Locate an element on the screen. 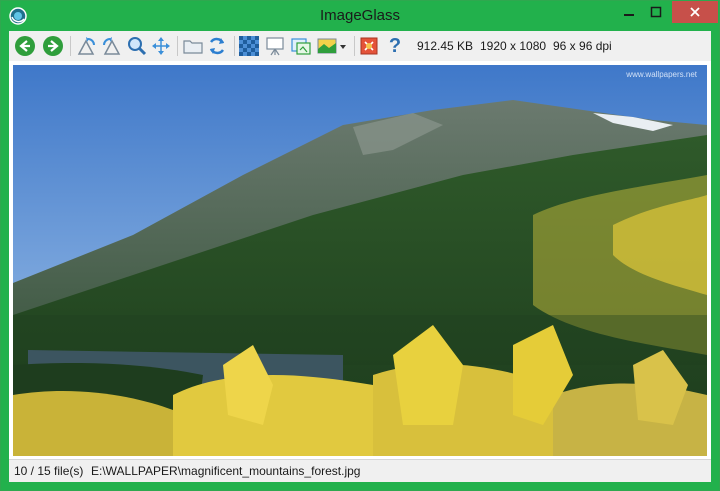 The height and width of the screenshot is (491, 720). image-watermark: www.wallpapers.net is located at coordinates (661, 74).